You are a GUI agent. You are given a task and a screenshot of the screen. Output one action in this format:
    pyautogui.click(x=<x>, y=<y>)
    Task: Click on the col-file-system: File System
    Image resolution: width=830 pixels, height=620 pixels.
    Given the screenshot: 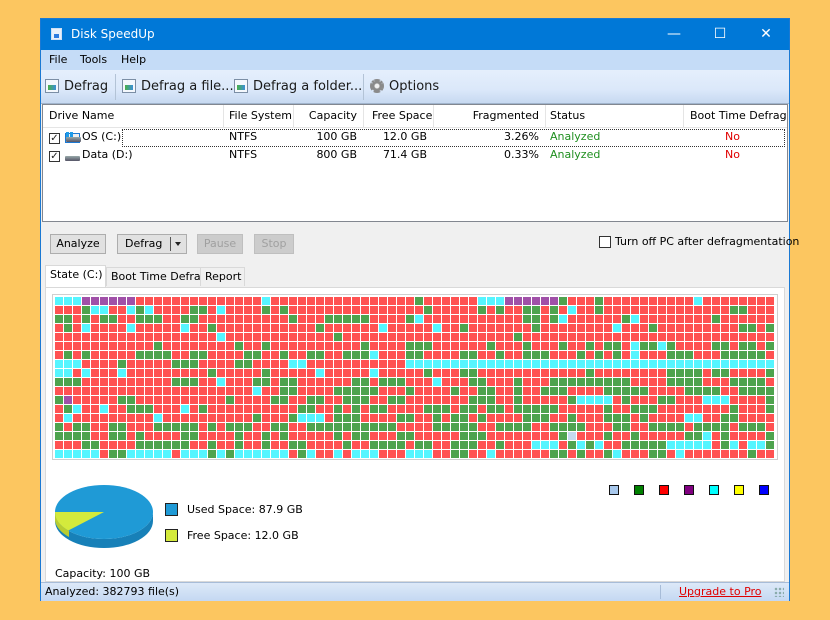 What is the action you would take?
    pyautogui.click(x=260, y=115)
    